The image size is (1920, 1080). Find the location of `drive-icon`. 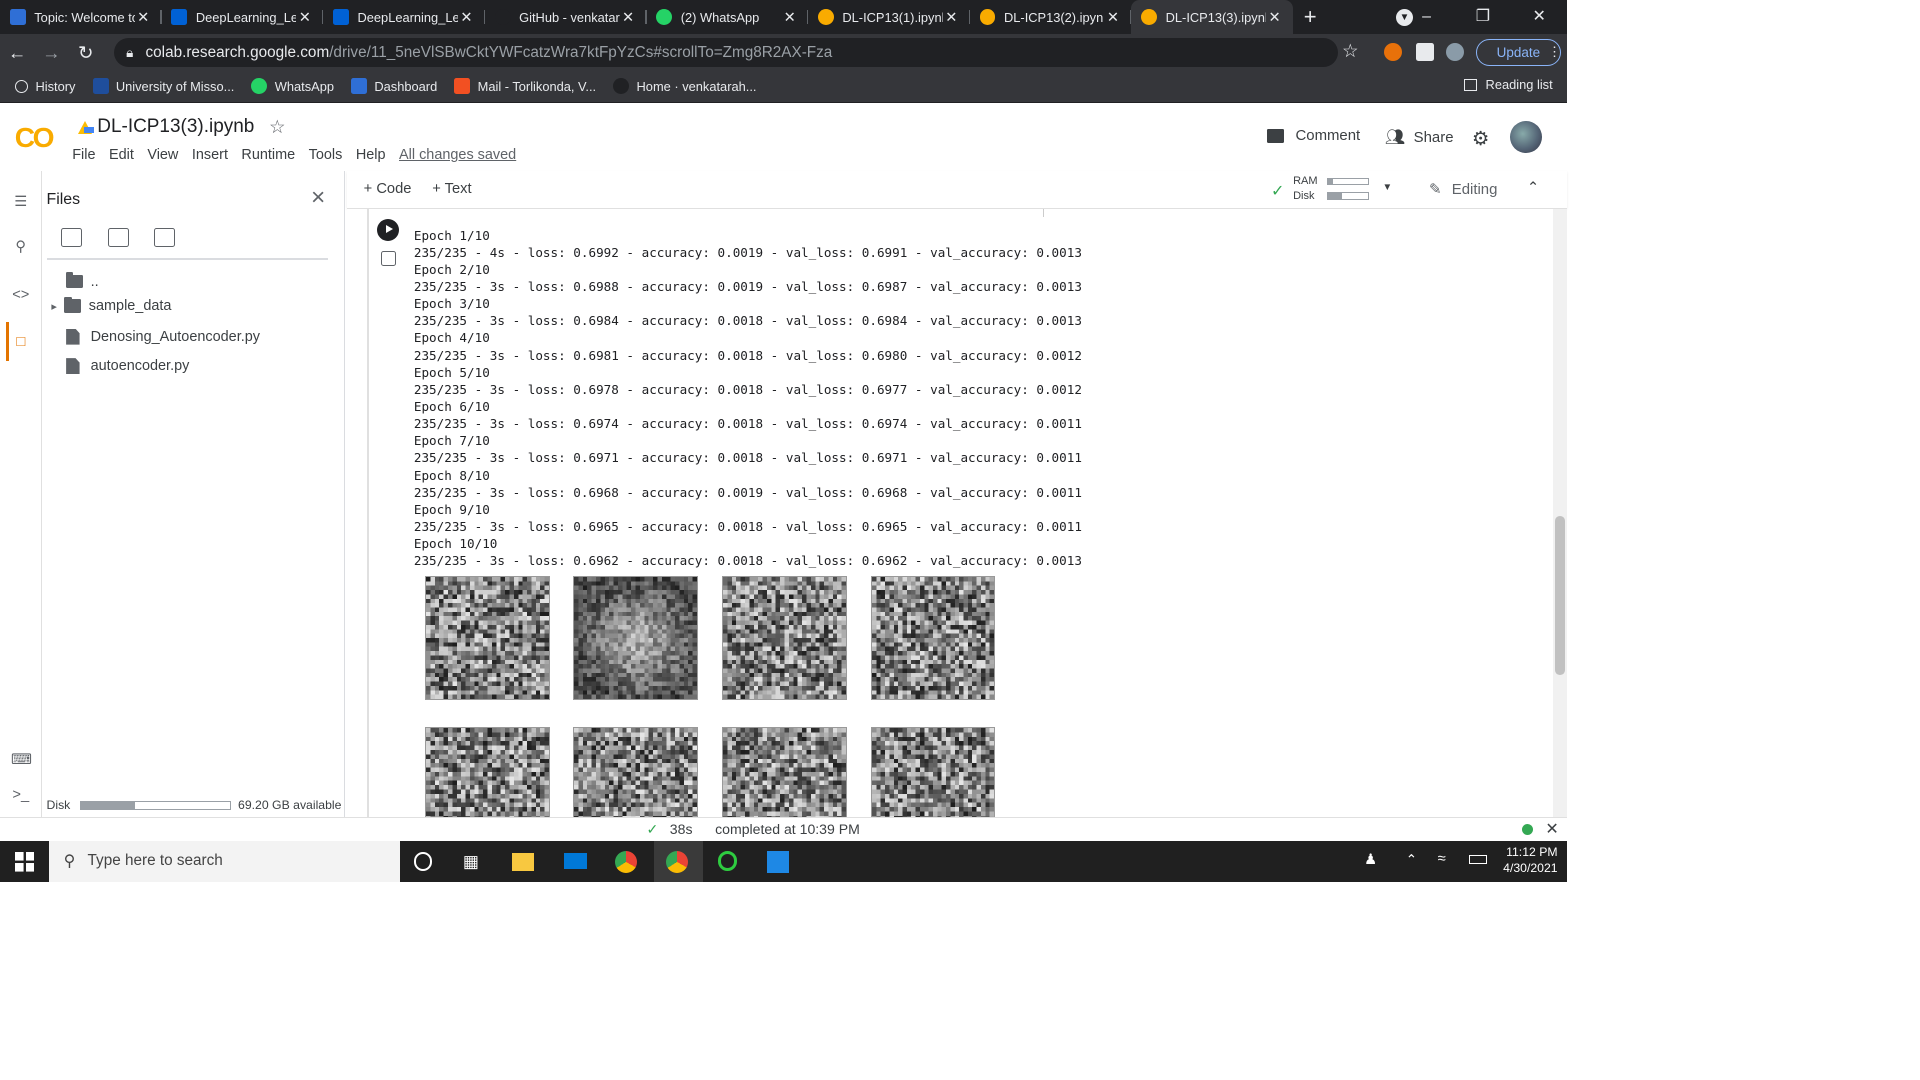

drive-icon is located at coordinates (86, 127).